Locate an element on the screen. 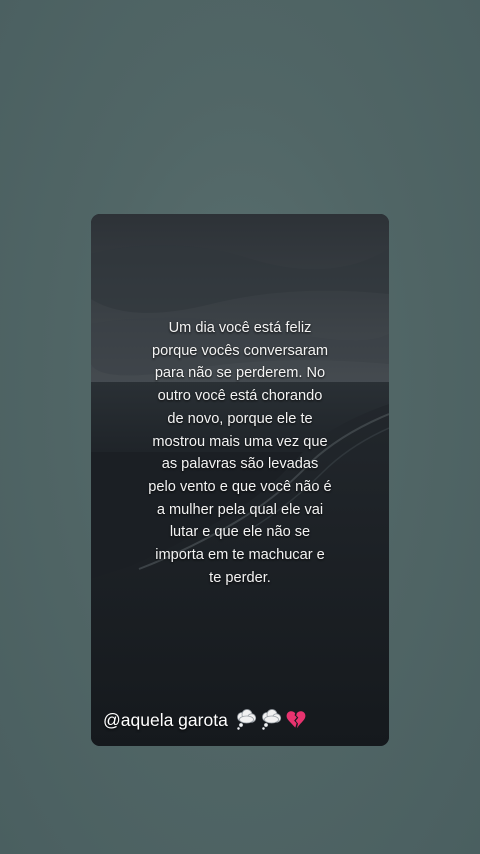 The width and height of the screenshot is (480, 854). quote-line: as palavras são levadas is located at coordinates (240, 464).